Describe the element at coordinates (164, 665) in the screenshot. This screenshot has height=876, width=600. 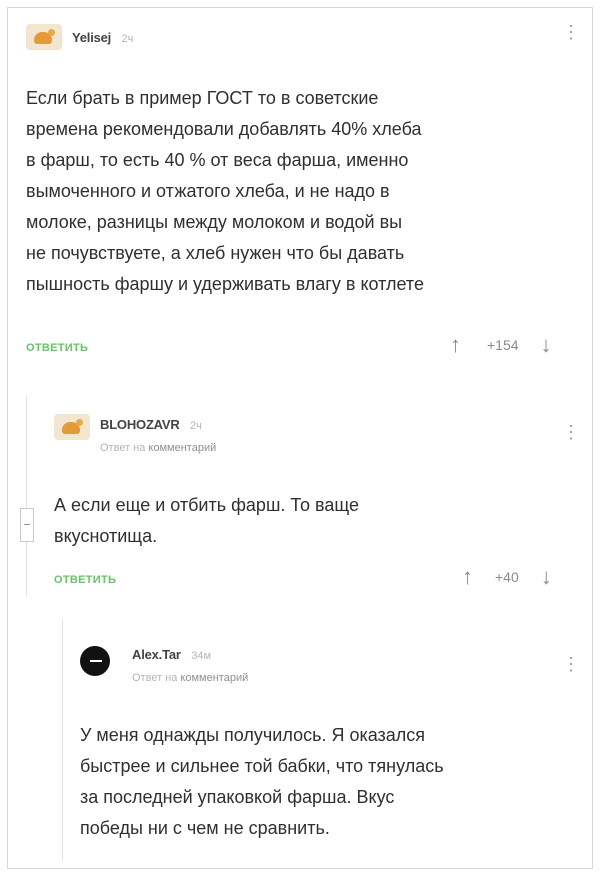
I see `comment-header: Alex.Tar 34м Ответ на комментарий` at that location.